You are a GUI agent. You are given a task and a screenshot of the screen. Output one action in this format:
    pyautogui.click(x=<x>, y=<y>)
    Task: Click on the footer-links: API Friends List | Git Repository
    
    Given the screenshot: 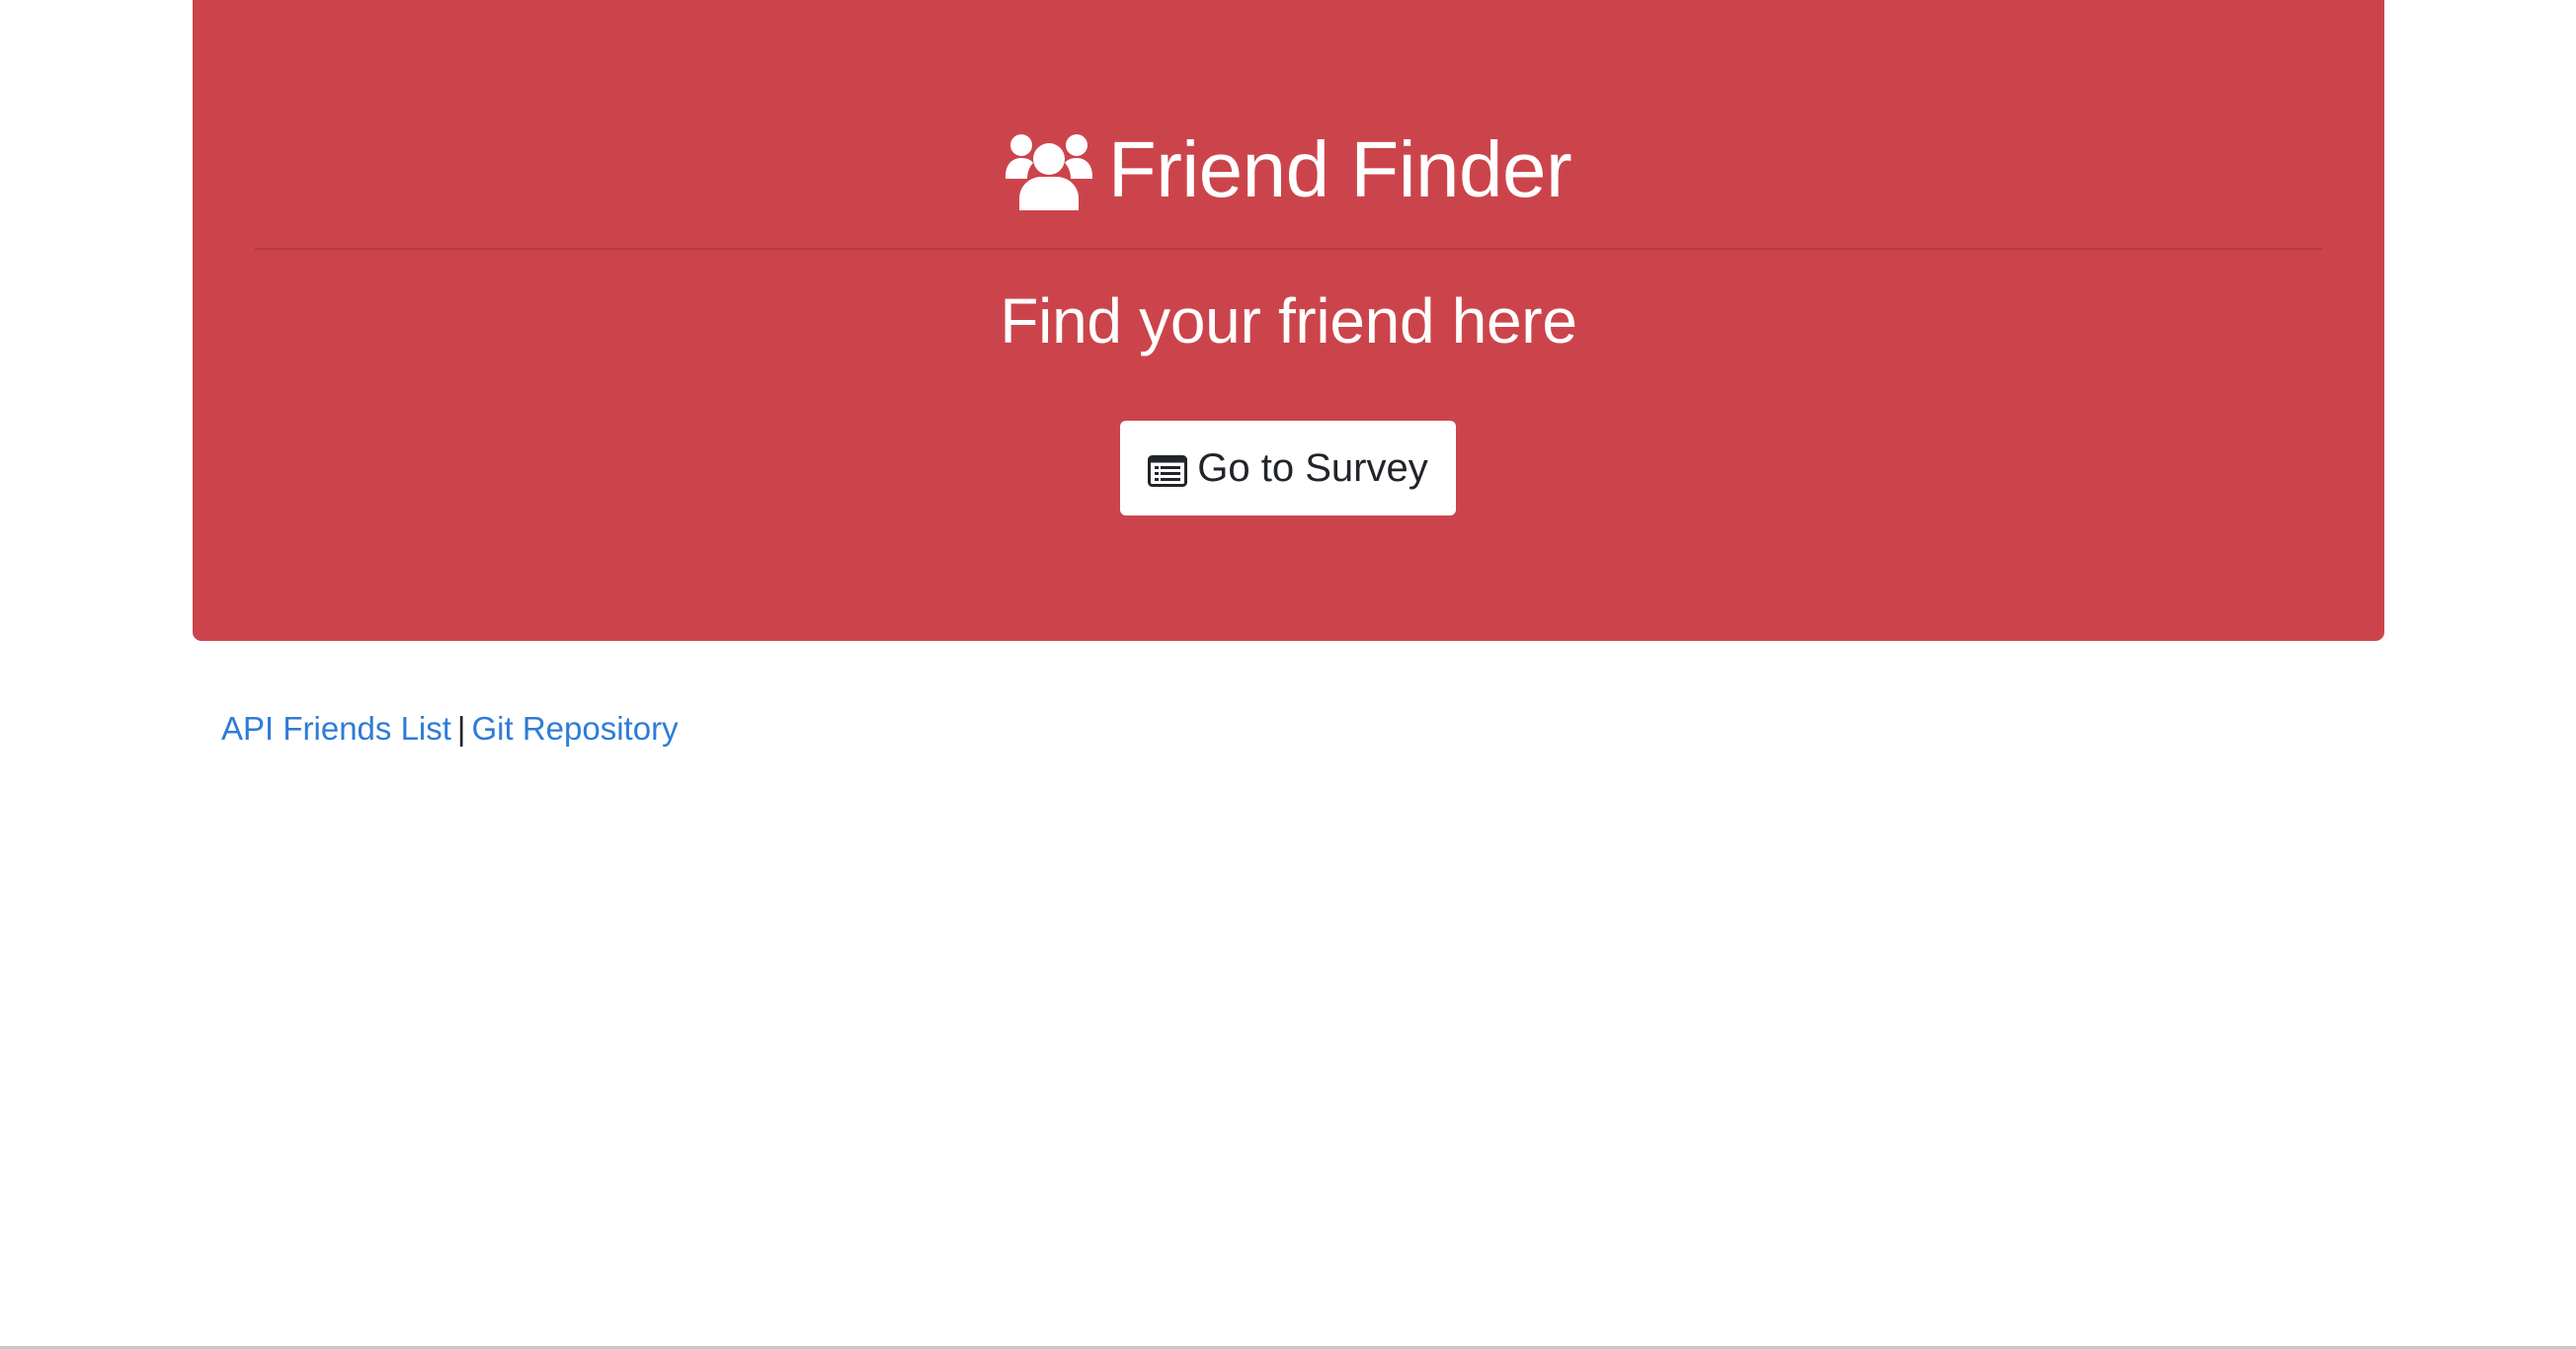 What is the action you would take?
    pyautogui.click(x=450, y=729)
    